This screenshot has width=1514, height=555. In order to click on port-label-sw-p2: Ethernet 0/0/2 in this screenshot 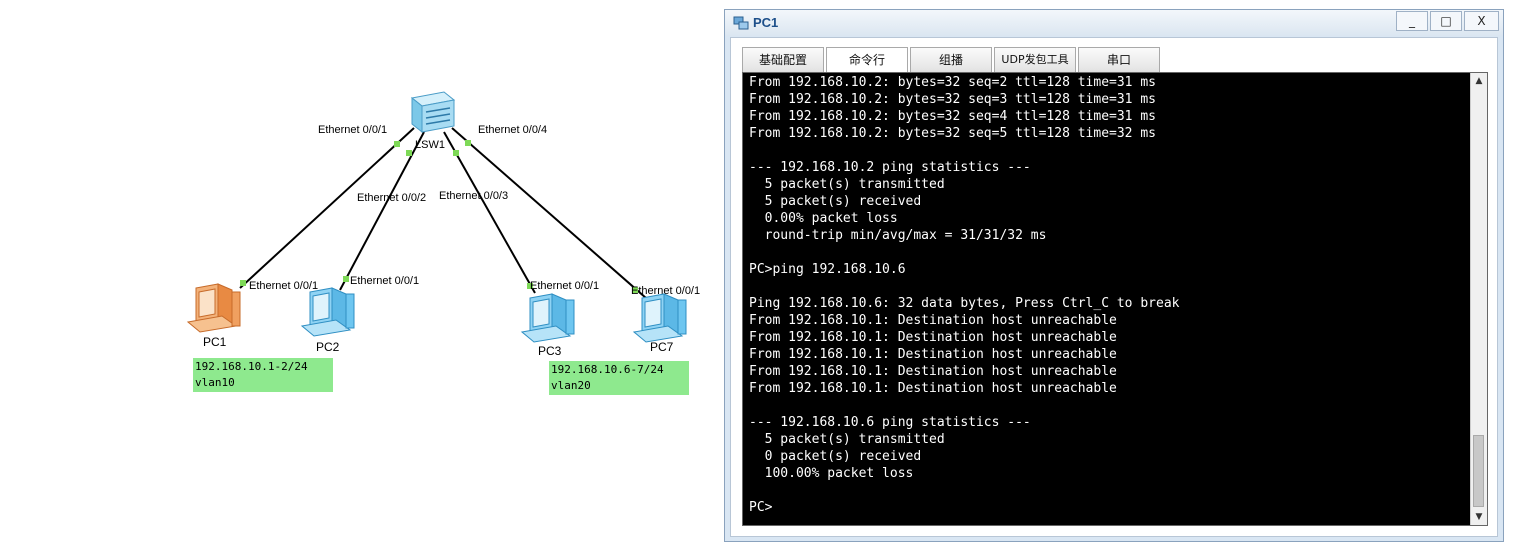, I will do `click(391, 198)`.